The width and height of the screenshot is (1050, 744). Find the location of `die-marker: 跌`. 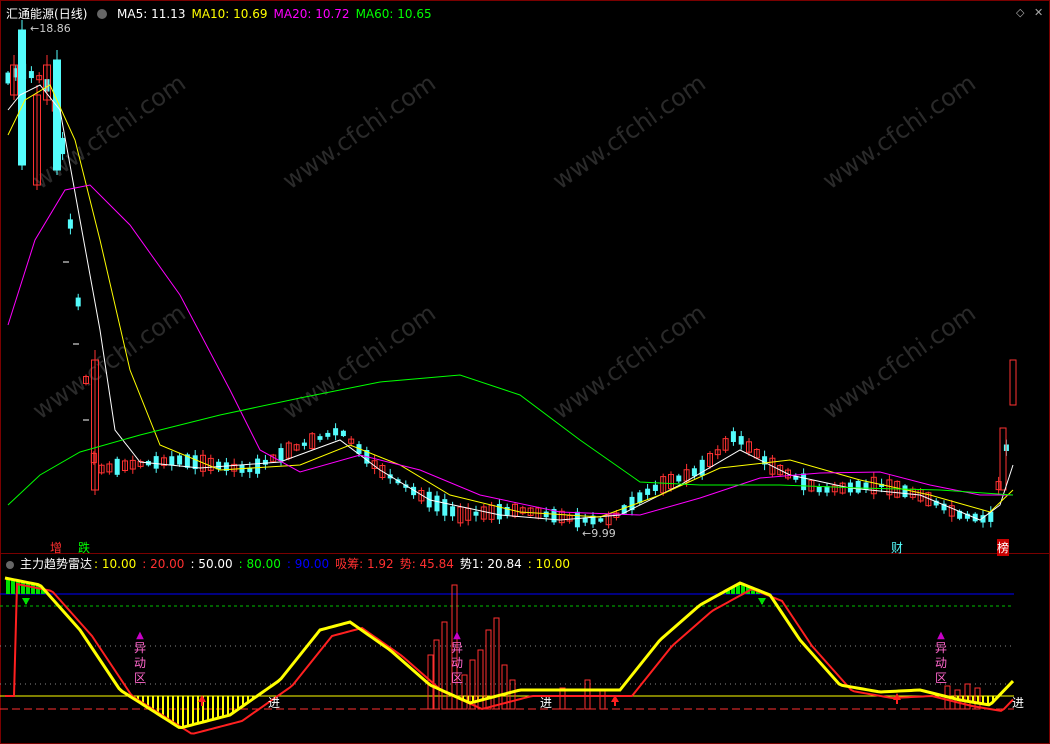

die-marker: 跌 is located at coordinates (84, 547).